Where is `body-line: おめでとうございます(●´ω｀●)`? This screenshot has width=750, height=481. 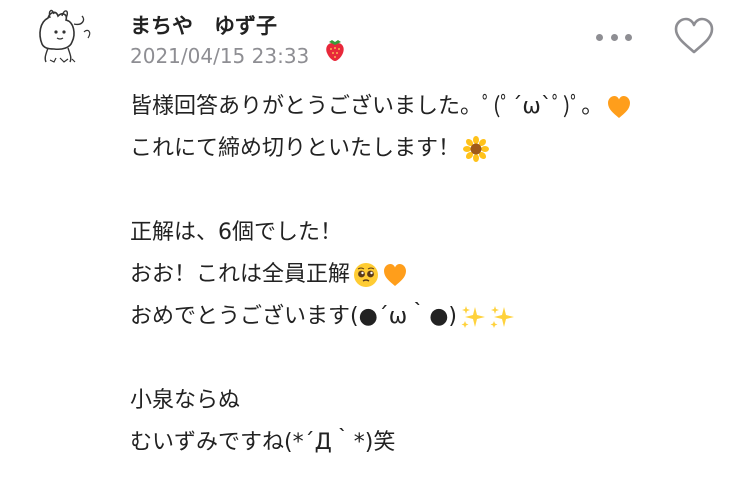 body-line: おめでとうございます(●´ω｀●) is located at coordinates (381, 317).